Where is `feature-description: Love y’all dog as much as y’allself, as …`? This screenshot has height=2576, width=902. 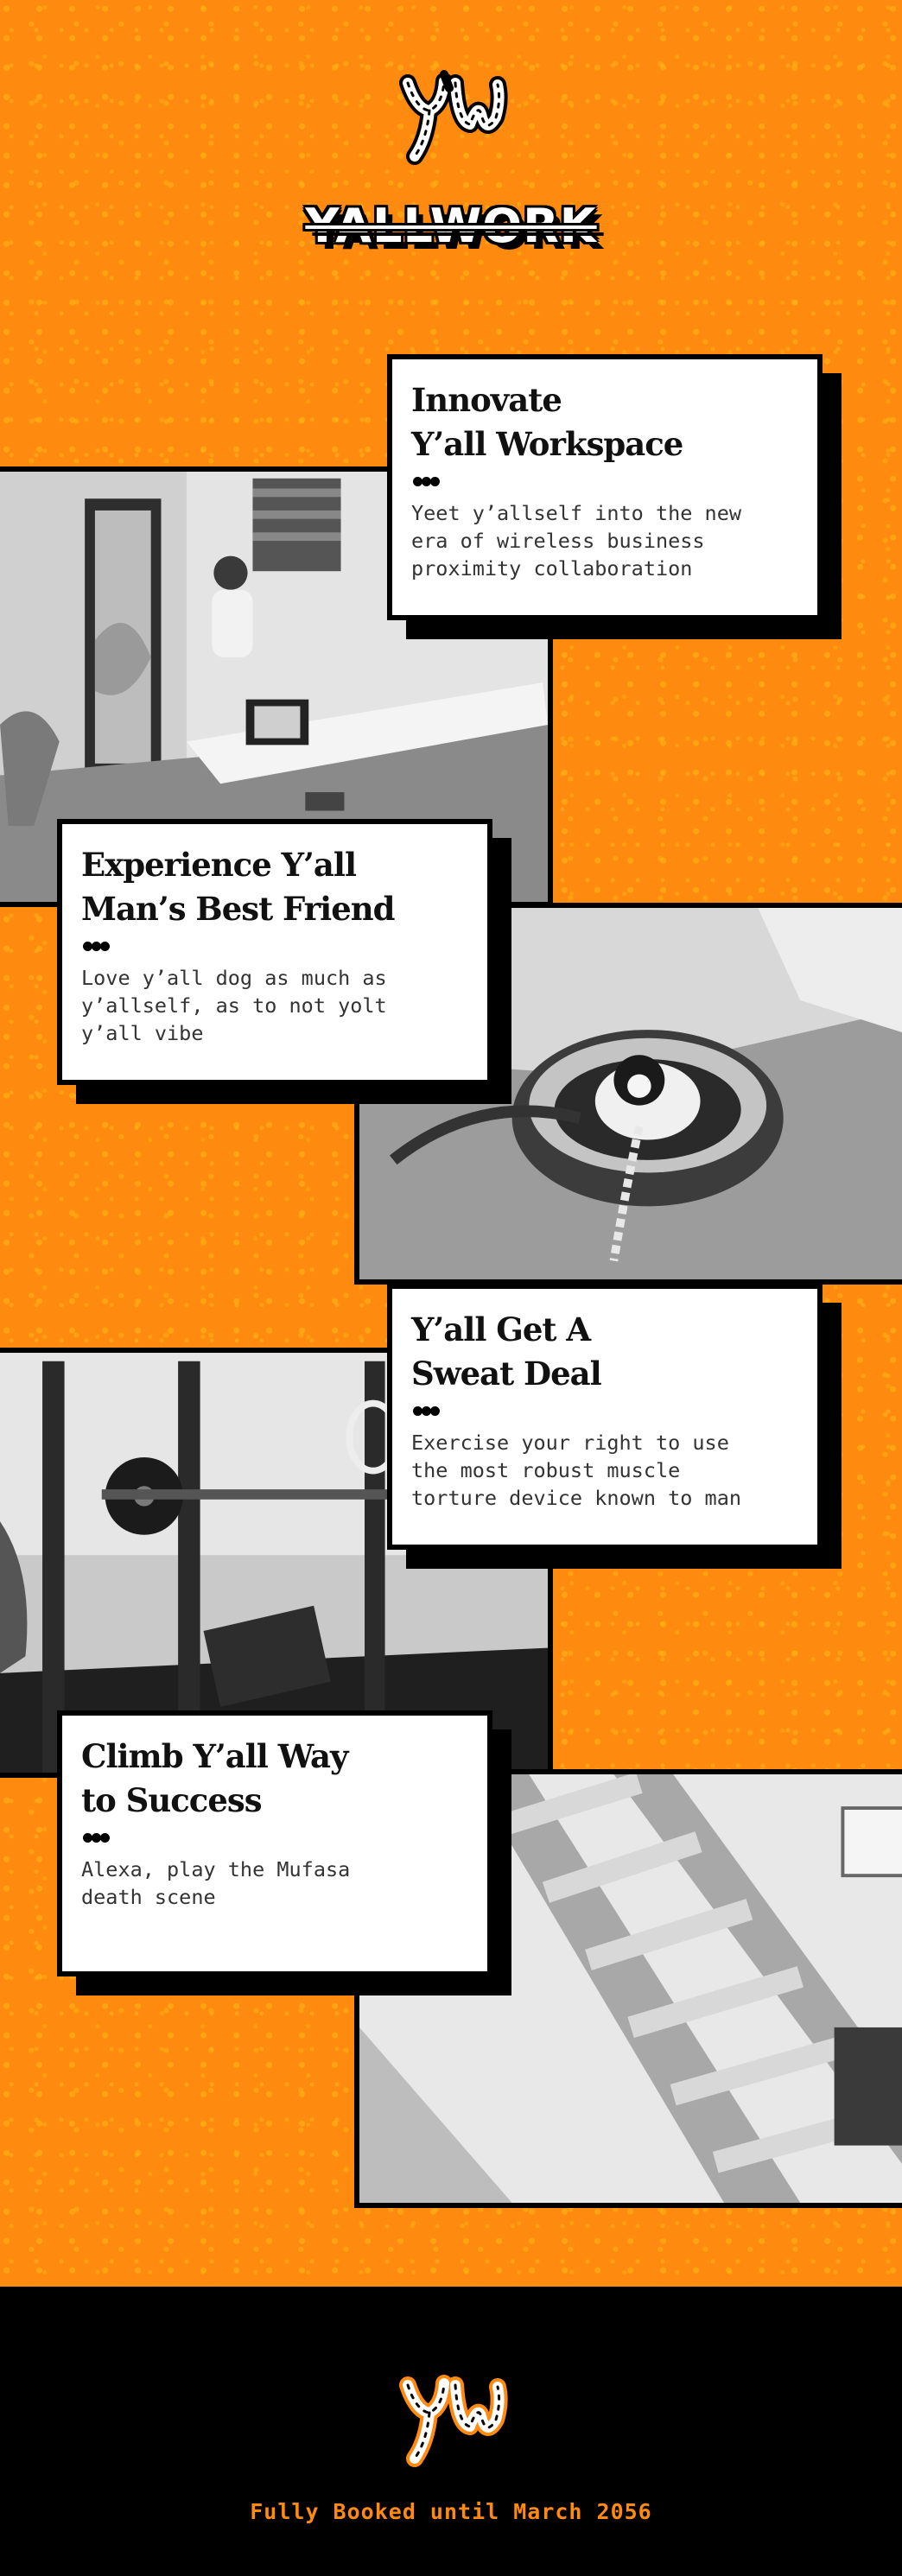 feature-description: Love y’all dog as much as y’allself, as … is located at coordinates (234, 1005).